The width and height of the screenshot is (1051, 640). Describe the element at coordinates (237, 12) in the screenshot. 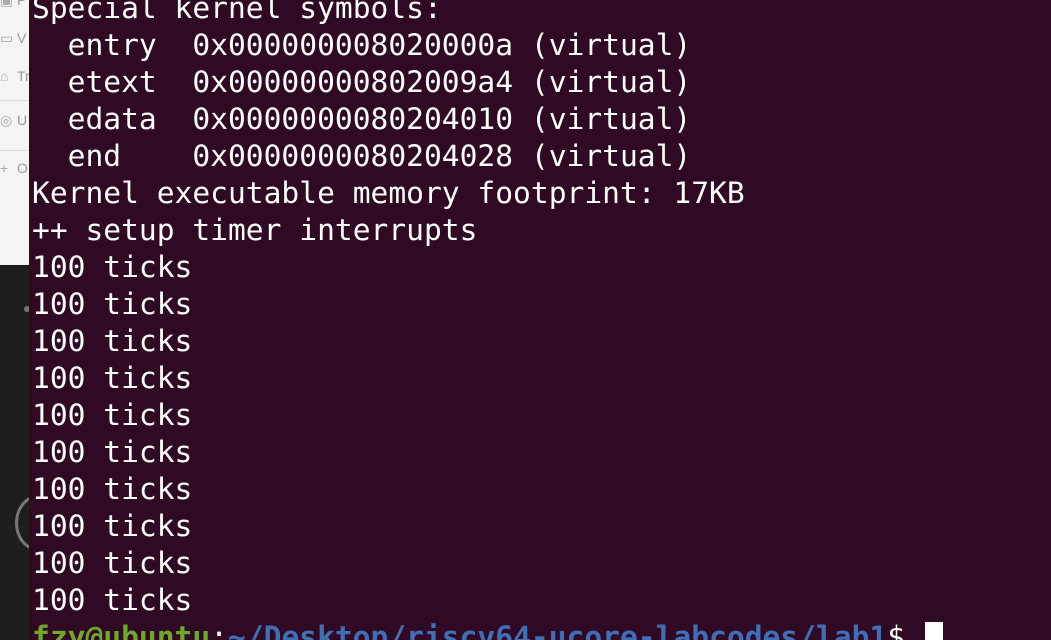

I see `terminal-line: Special kernel symbols:` at that location.